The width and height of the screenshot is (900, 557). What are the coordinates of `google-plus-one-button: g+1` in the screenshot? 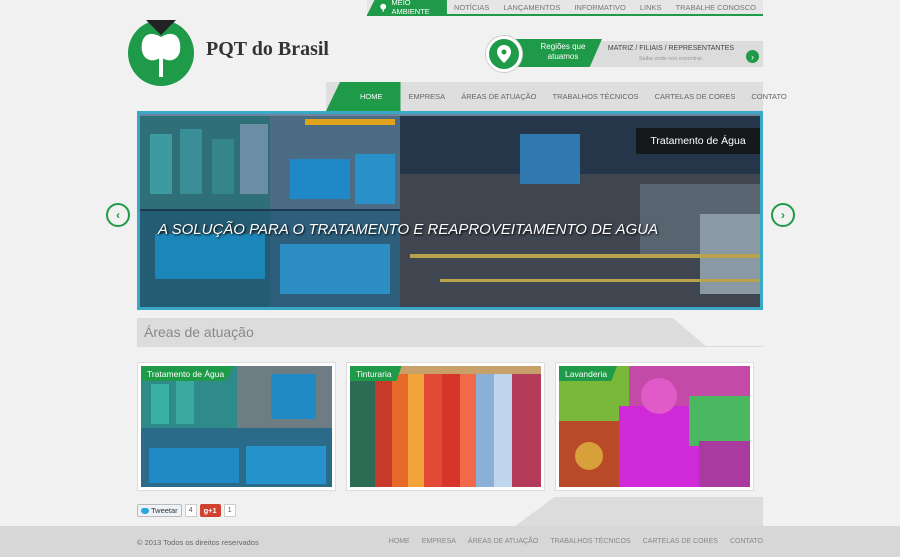 It's located at (210, 510).